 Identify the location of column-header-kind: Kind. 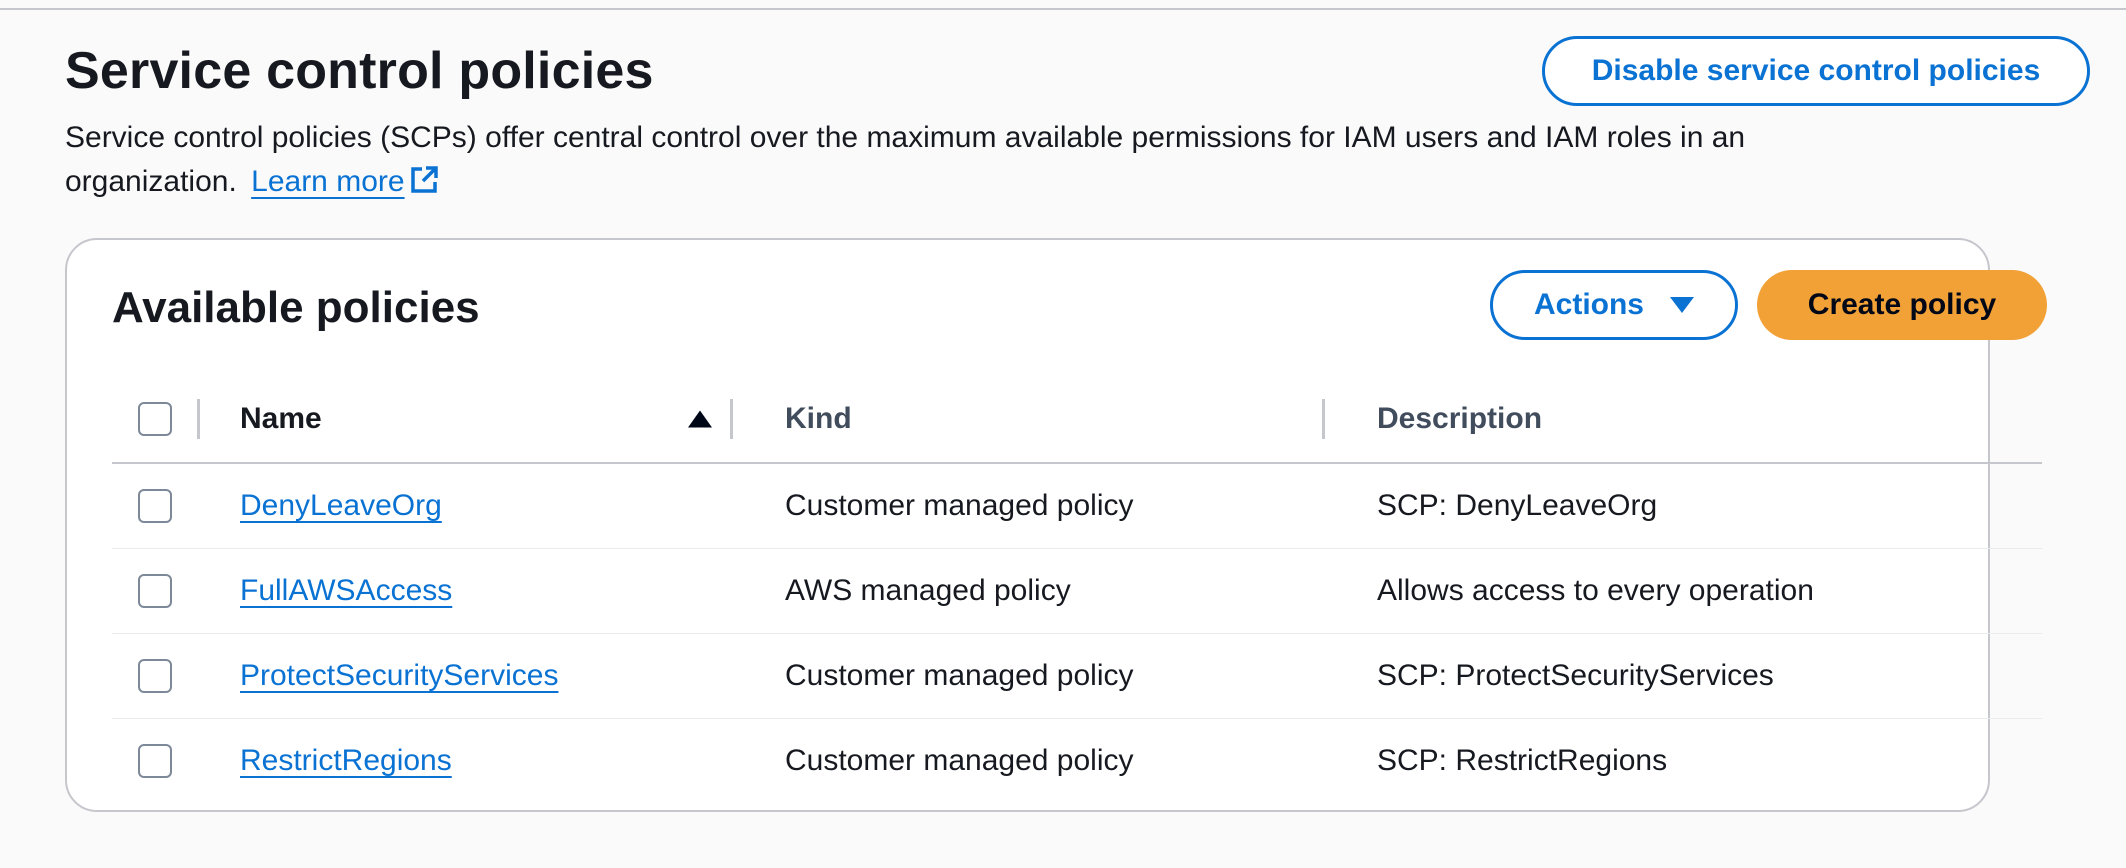
(818, 419).